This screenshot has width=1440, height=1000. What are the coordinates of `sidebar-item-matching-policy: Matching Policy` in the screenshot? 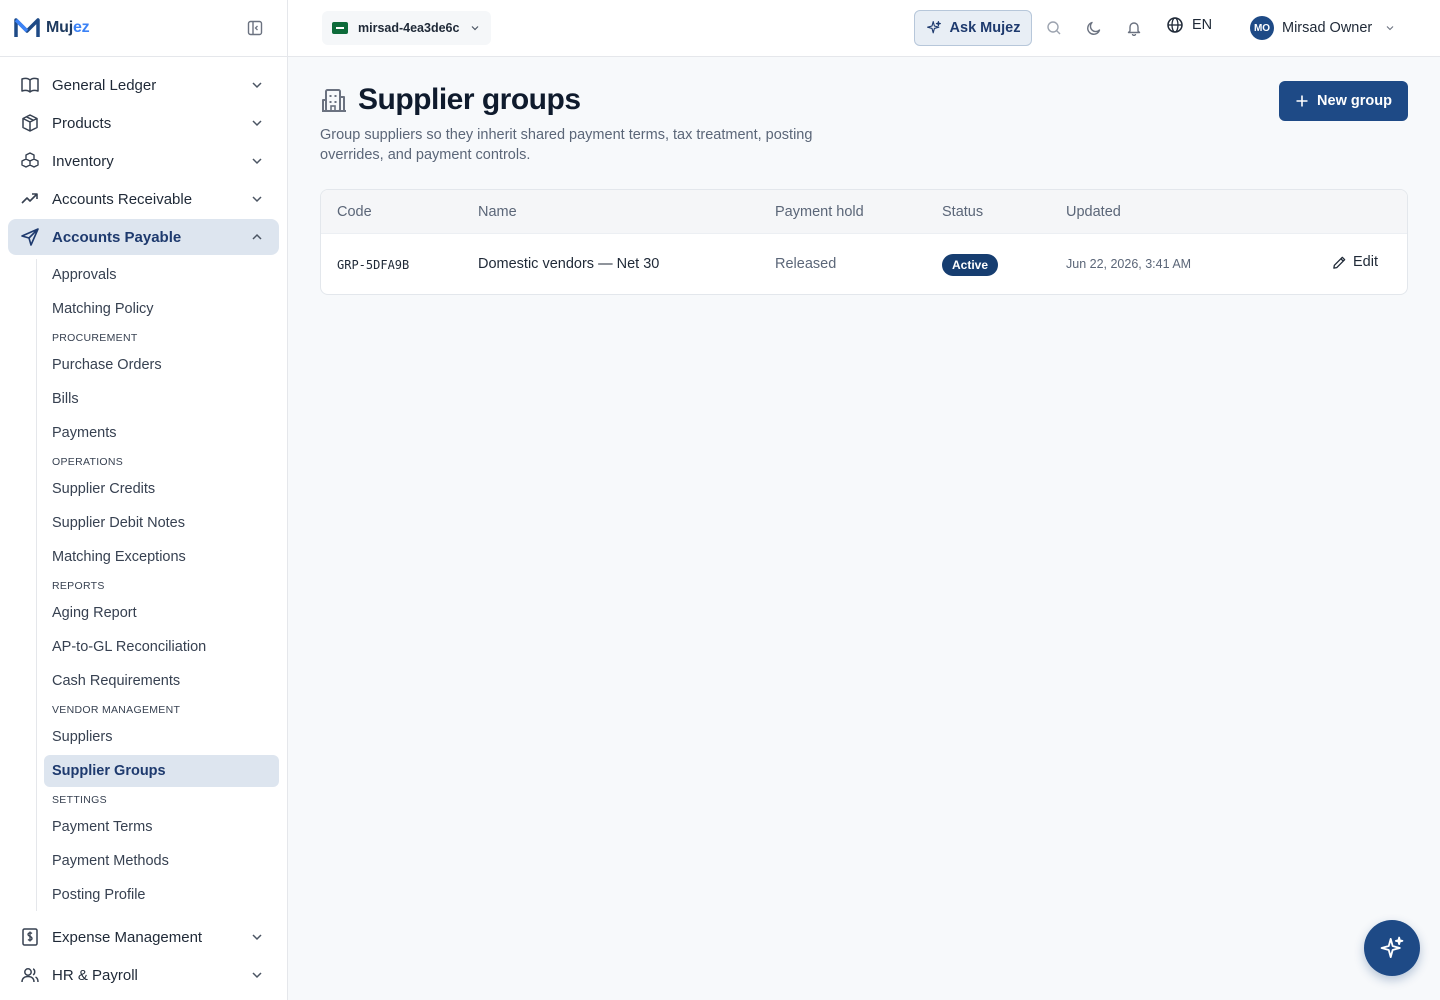 It's located at (161, 309).